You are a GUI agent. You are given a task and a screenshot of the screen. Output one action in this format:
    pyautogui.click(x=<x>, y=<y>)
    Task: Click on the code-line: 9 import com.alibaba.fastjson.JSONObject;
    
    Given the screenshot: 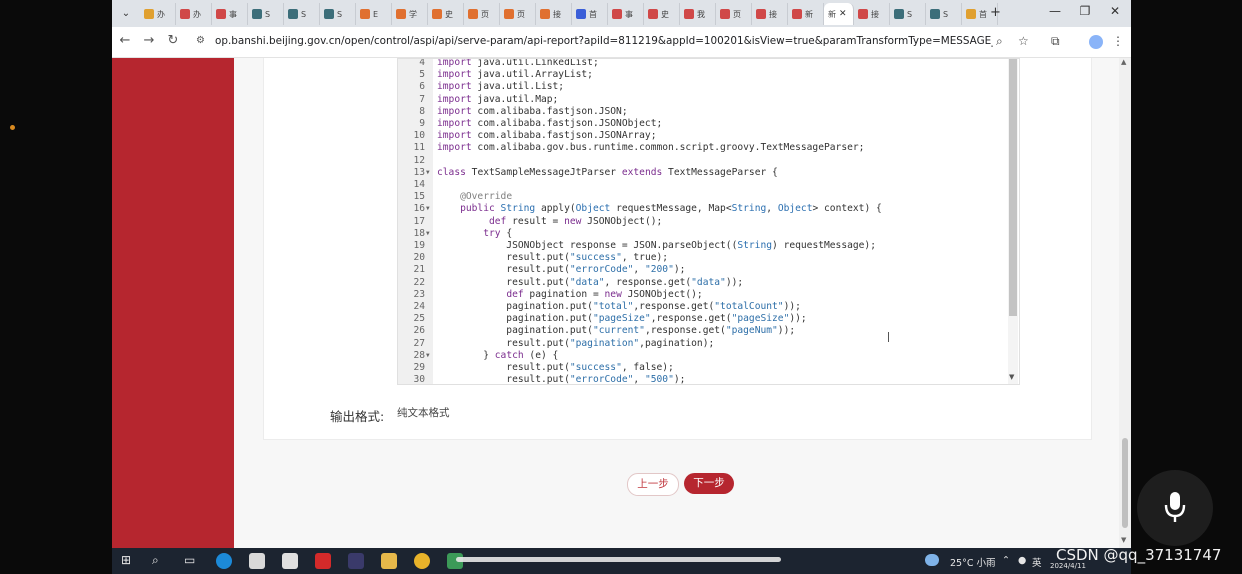 What is the action you would take?
    pyautogui.click(x=708, y=124)
    